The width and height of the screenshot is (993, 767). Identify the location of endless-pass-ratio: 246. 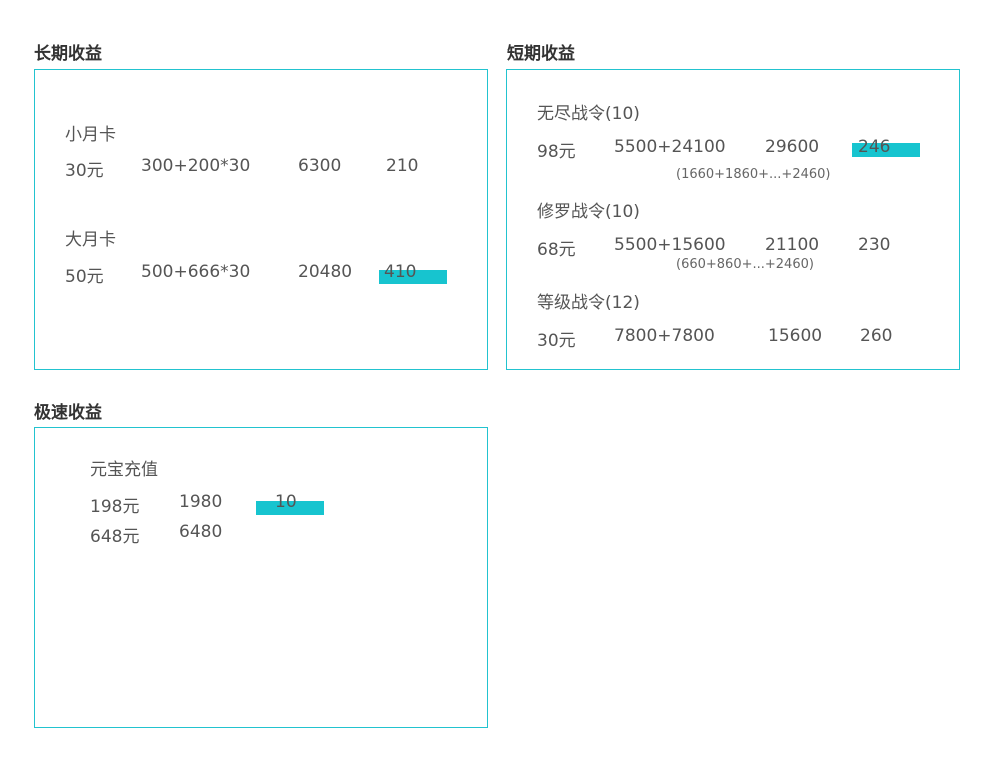
(874, 147).